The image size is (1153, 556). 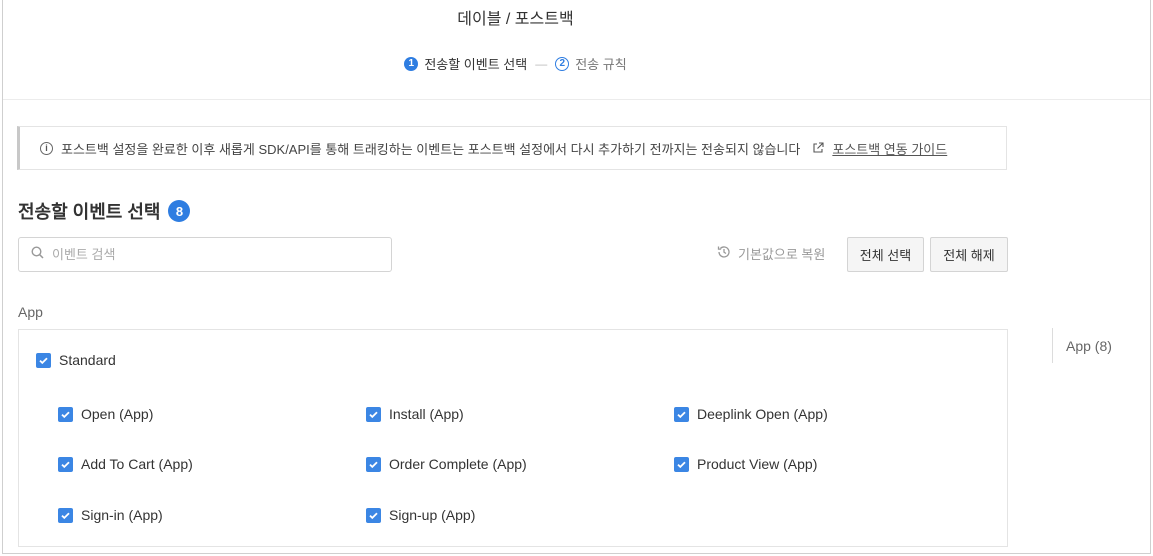 I want to click on event-checkbox-sign-in: Sign-in (App), so click(x=110, y=515).